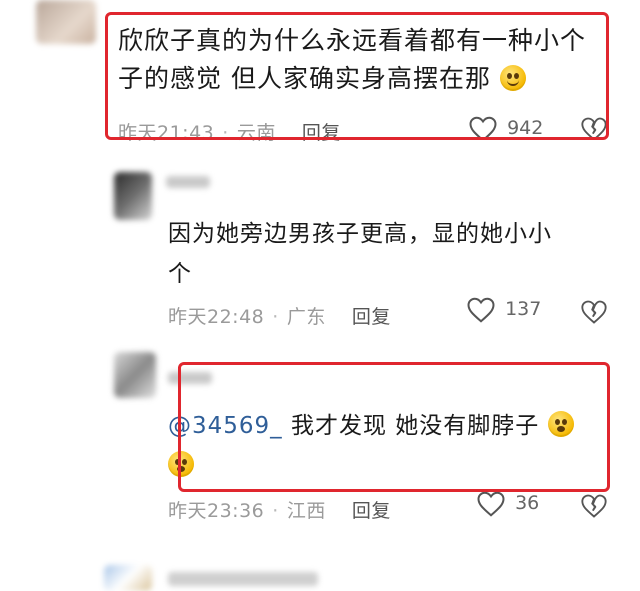 Image resolution: width=640 pixels, height=591 pixels. What do you see at coordinates (527, 502) in the screenshot?
I see `like-count: 36` at bounding box center [527, 502].